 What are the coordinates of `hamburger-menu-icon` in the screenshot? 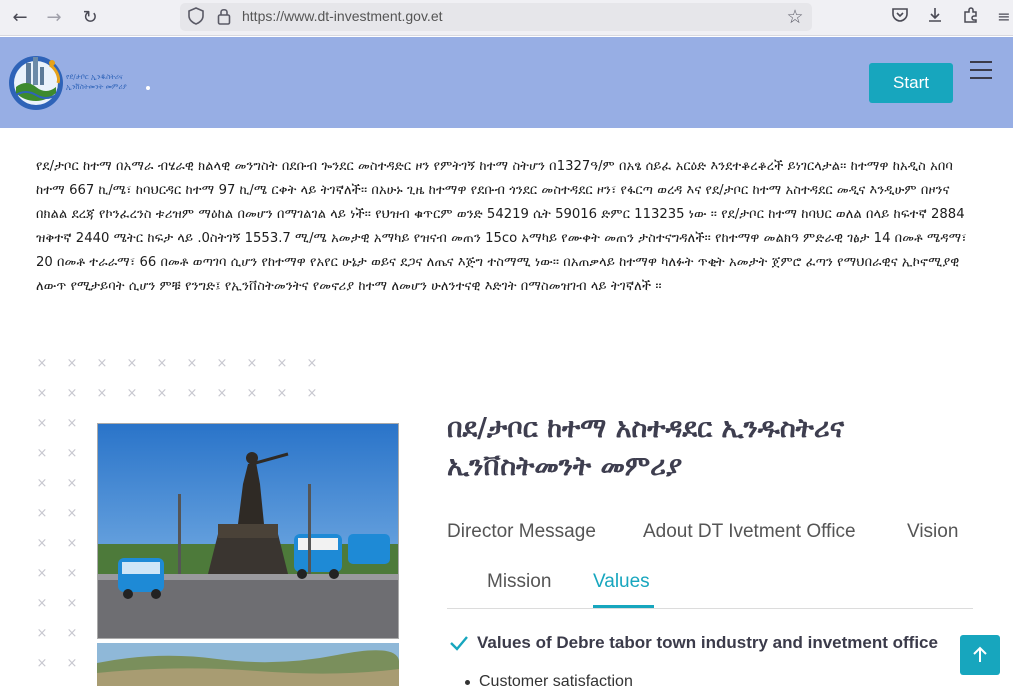 It's located at (981, 71).